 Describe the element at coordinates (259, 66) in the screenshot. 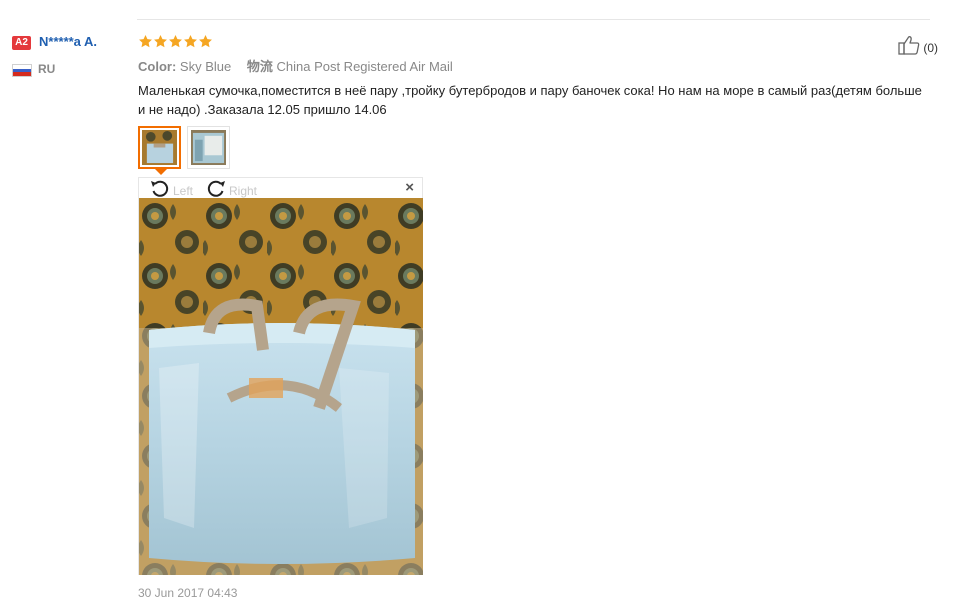

I see `shipping-label: 物流` at that location.